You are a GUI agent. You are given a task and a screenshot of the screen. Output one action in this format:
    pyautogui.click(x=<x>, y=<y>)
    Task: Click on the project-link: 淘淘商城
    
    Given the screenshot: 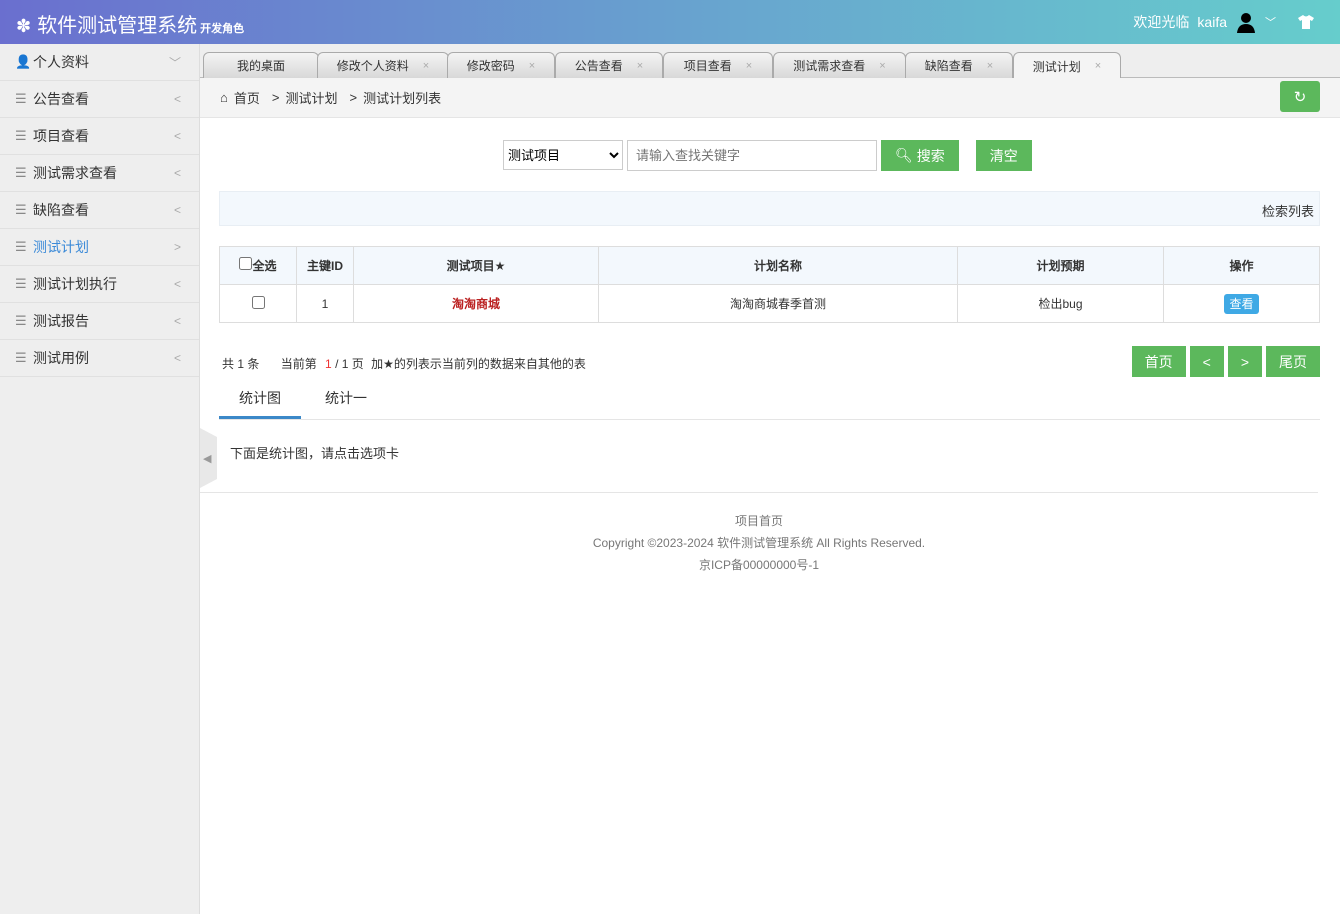 What is the action you would take?
    pyautogui.click(x=476, y=303)
    